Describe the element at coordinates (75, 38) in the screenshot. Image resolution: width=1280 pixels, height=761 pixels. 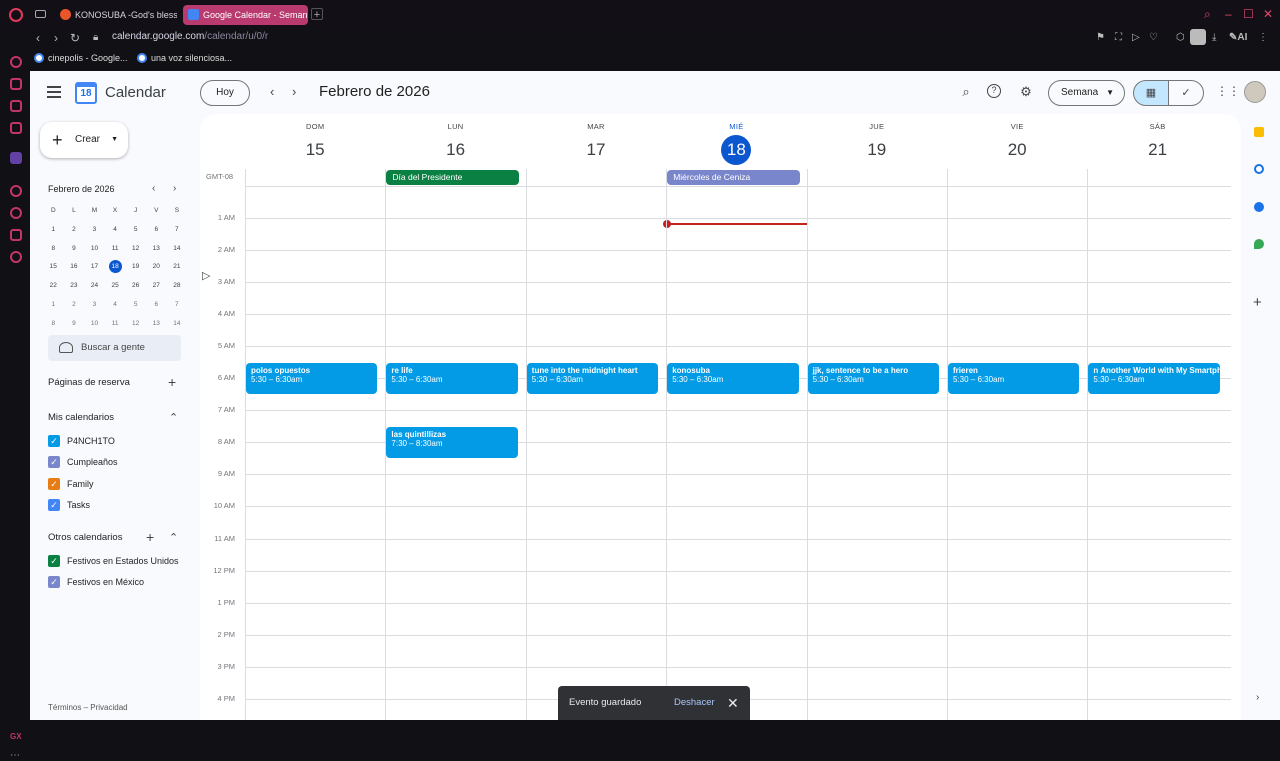
I see `reload-button: ↻` at that location.